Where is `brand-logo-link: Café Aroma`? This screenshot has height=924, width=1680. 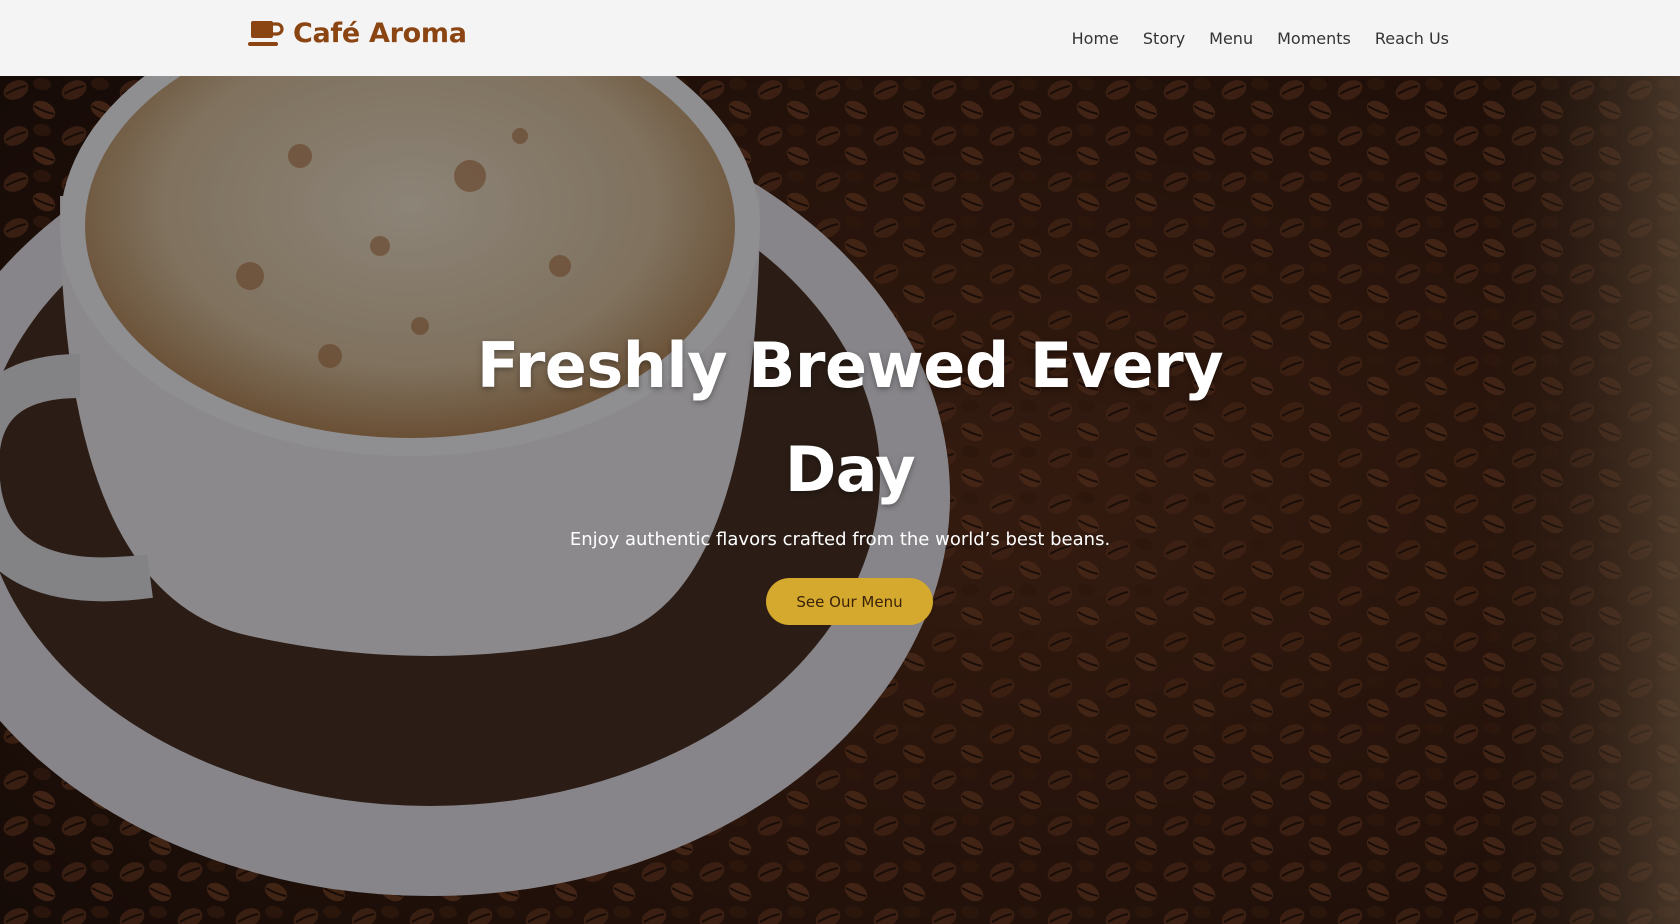
brand-logo-link: Café Aroma is located at coordinates (357, 33).